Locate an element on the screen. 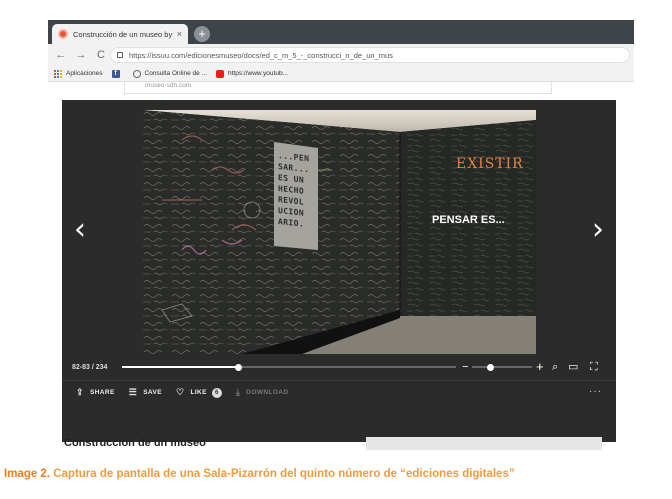 The height and width of the screenshot is (499, 672). save-icon: ☰ is located at coordinates (133, 392).